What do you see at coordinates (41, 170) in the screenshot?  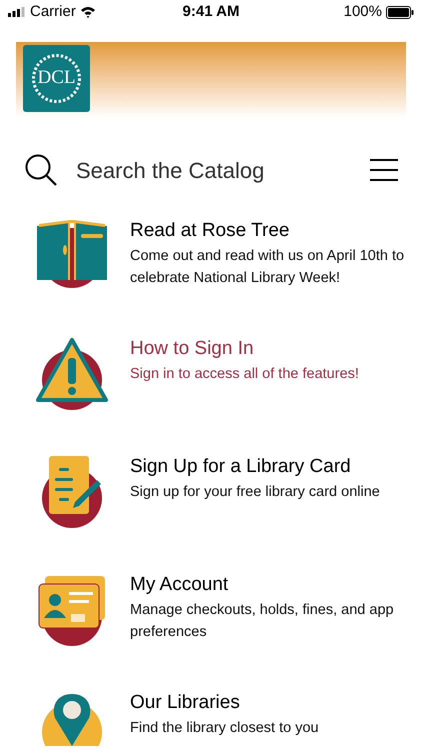 I see `search-icon` at bounding box center [41, 170].